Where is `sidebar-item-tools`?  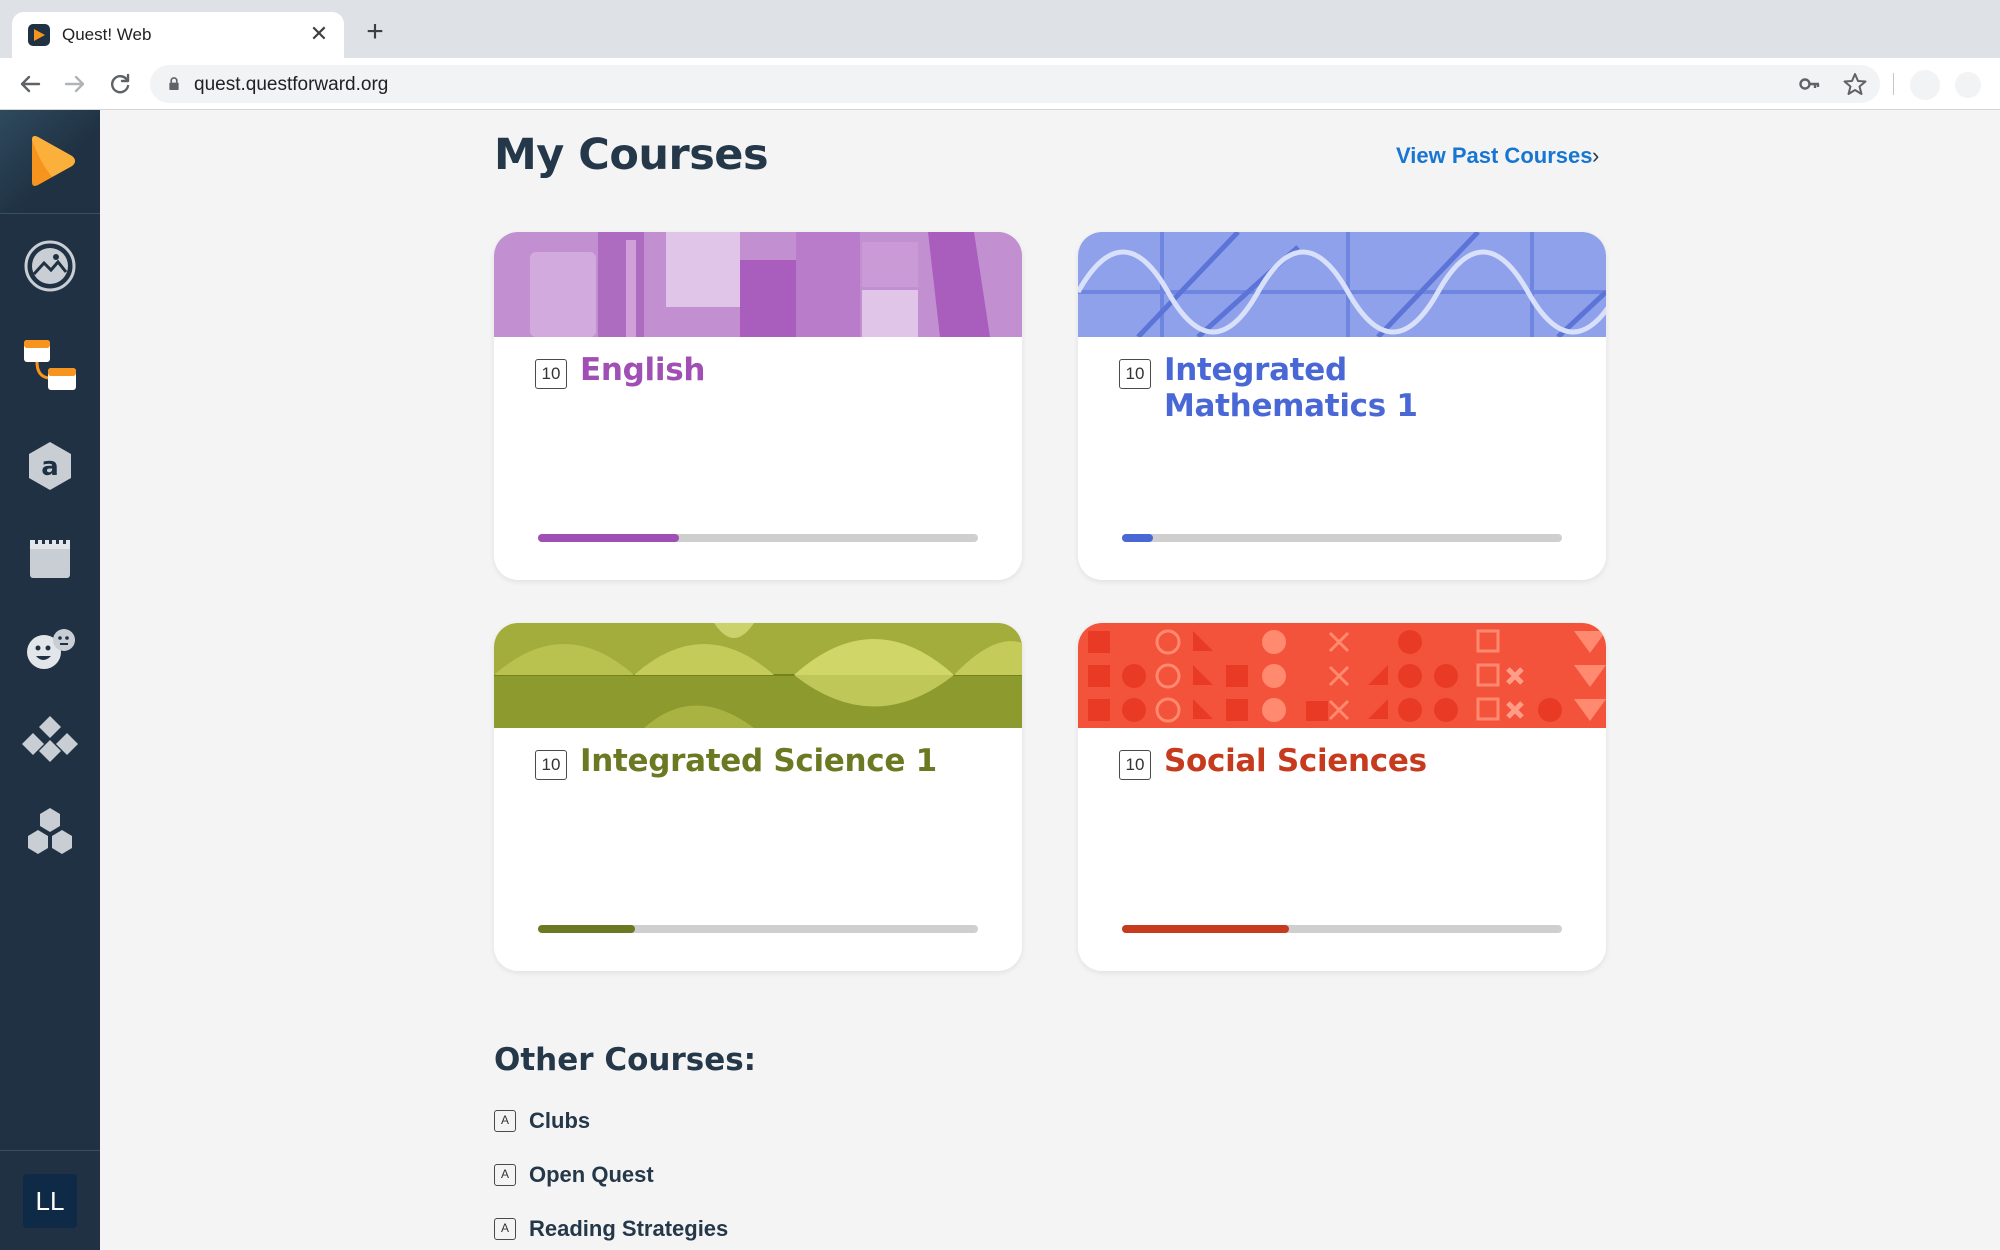 sidebar-item-tools is located at coordinates (50, 738).